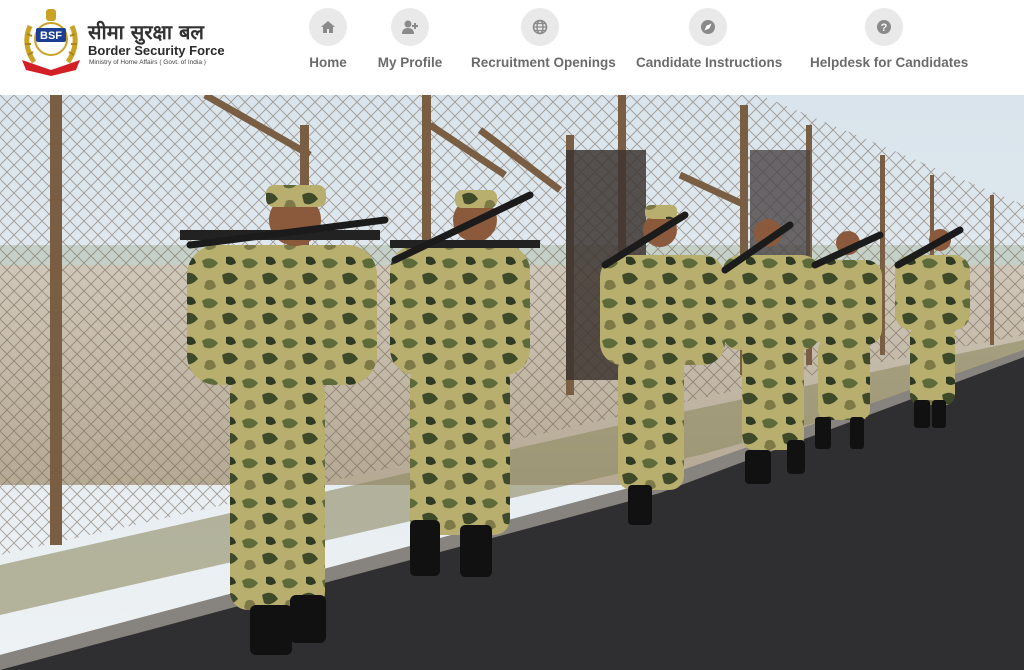  Describe the element at coordinates (889, 62) in the screenshot. I see `nav-label-helpdesk: Helpdesk for Candidates` at that location.